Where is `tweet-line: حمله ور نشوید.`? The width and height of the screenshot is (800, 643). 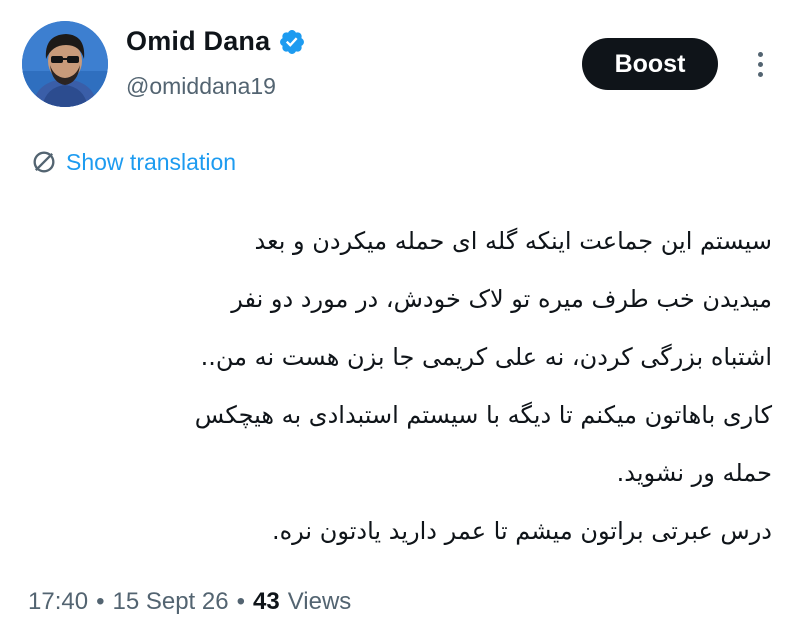 tweet-line: حمله ور نشوید. is located at coordinates (694, 473).